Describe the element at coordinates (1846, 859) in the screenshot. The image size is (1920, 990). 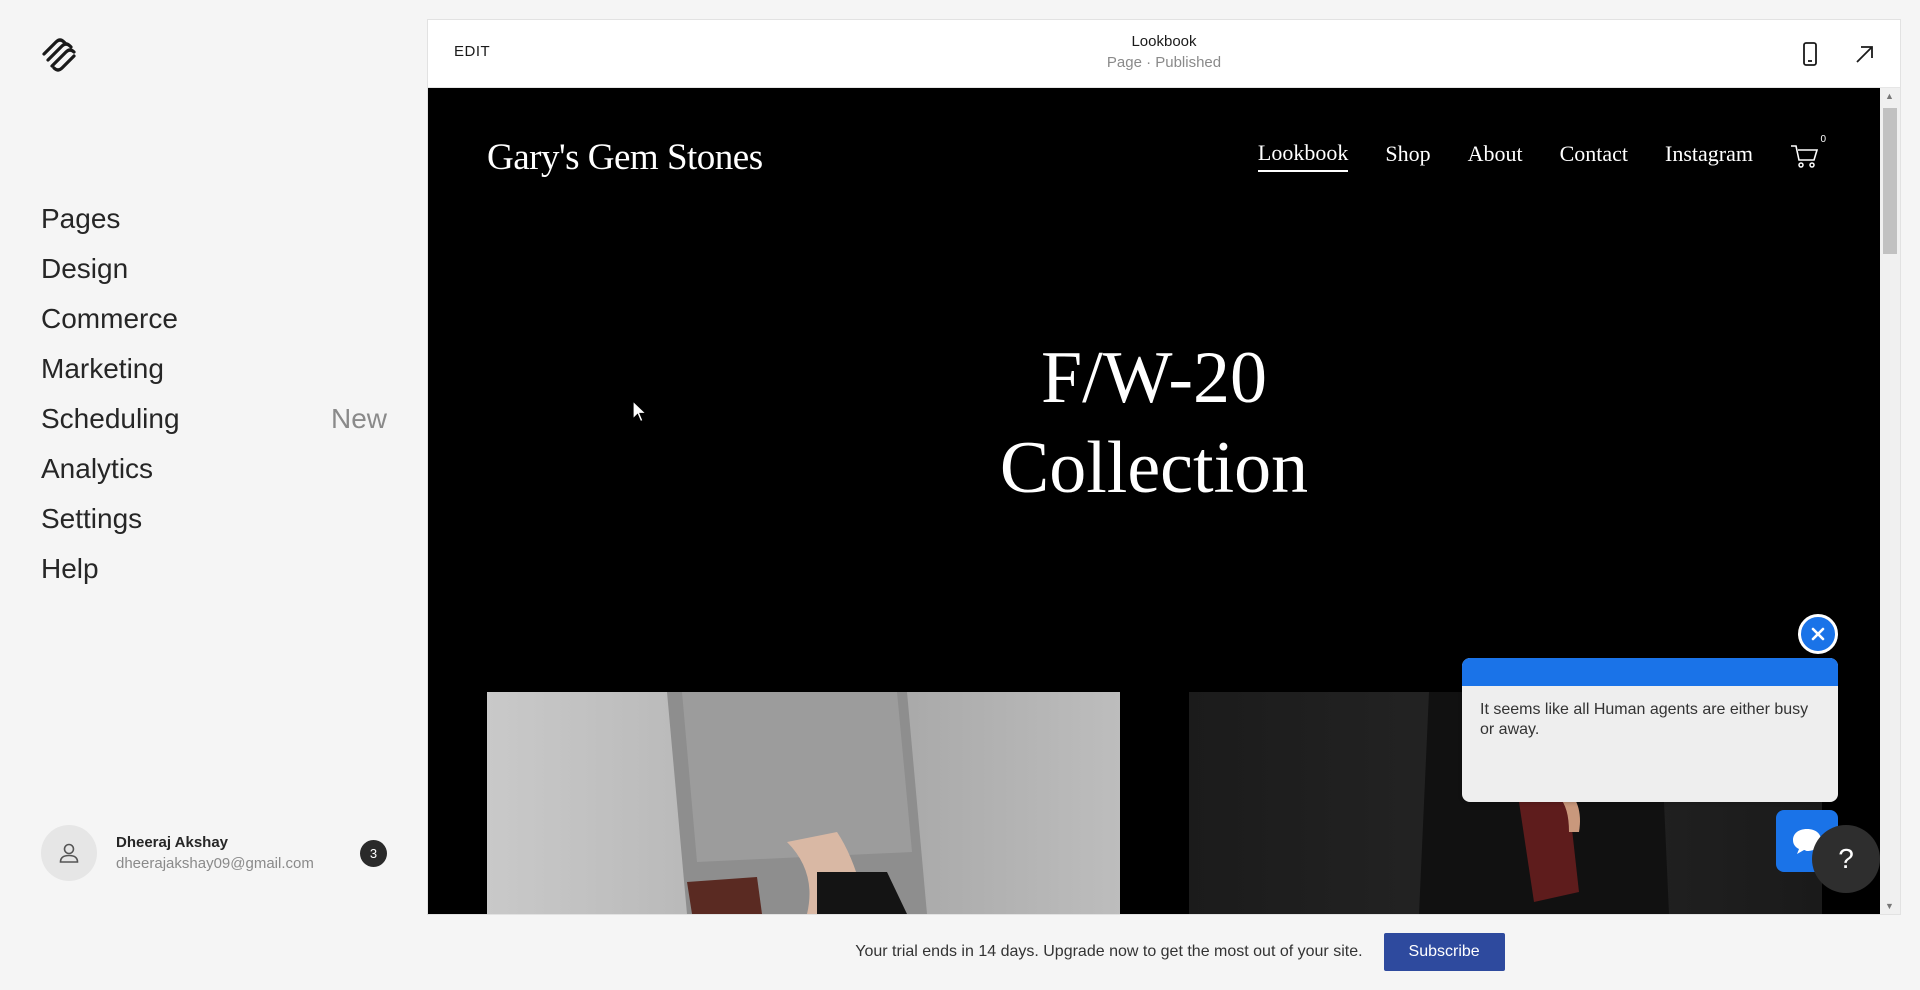
I see `help-button: ?` at that location.